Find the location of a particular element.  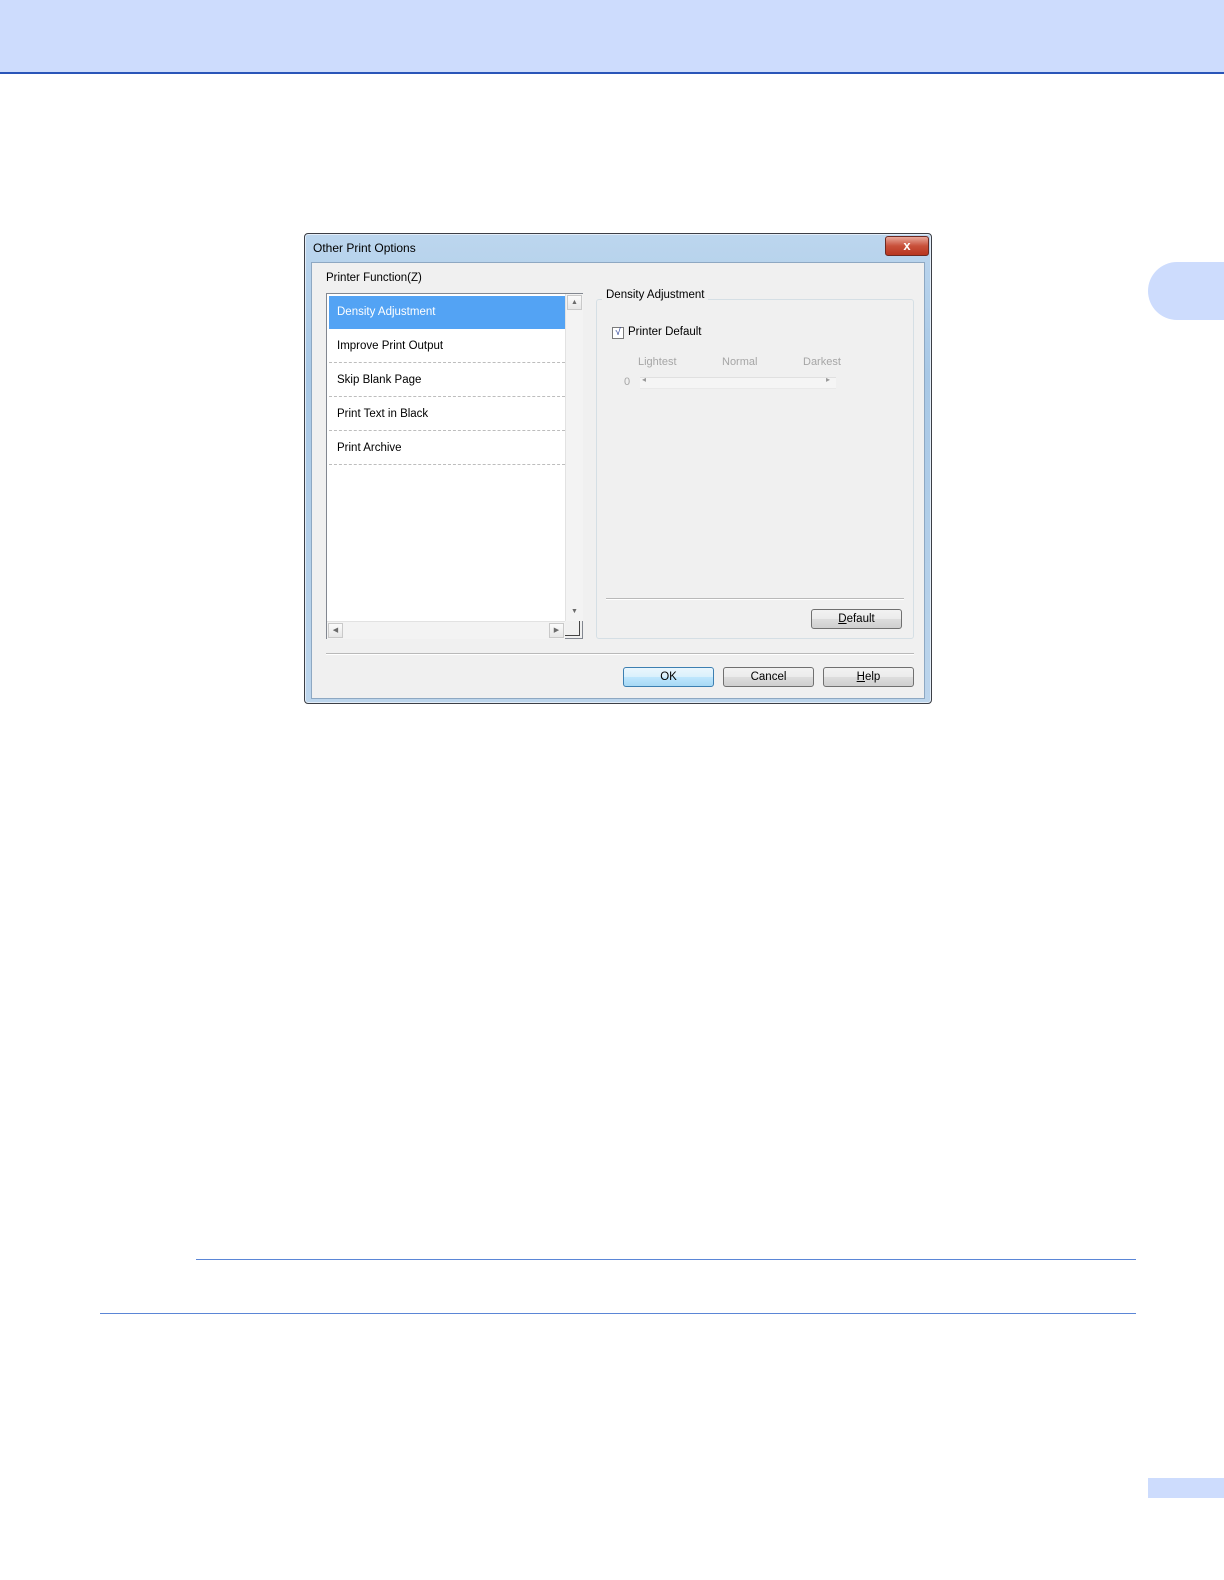

printer-function-label: Printer Function(Z) is located at coordinates (374, 278).